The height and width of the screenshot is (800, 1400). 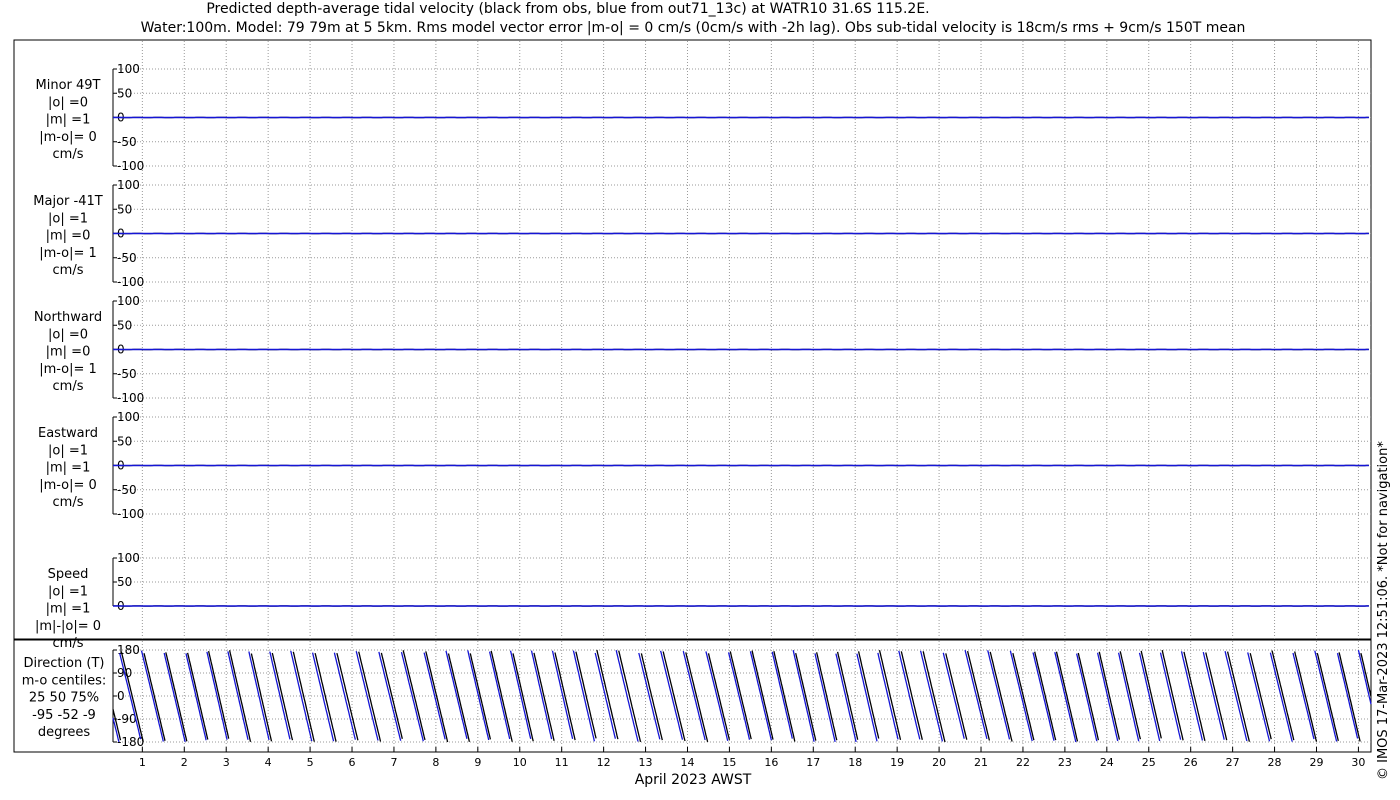 What do you see at coordinates (121, 696) in the screenshot?
I see `y-tick-label: 0` at bounding box center [121, 696].